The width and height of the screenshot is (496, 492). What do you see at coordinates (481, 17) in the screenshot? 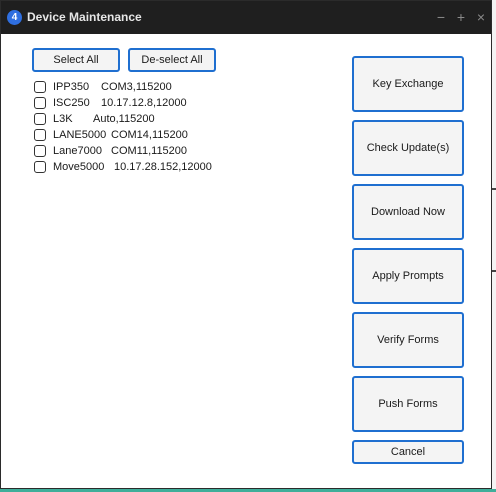
I see `close-icon: ×` at bounding box center [481, 17].